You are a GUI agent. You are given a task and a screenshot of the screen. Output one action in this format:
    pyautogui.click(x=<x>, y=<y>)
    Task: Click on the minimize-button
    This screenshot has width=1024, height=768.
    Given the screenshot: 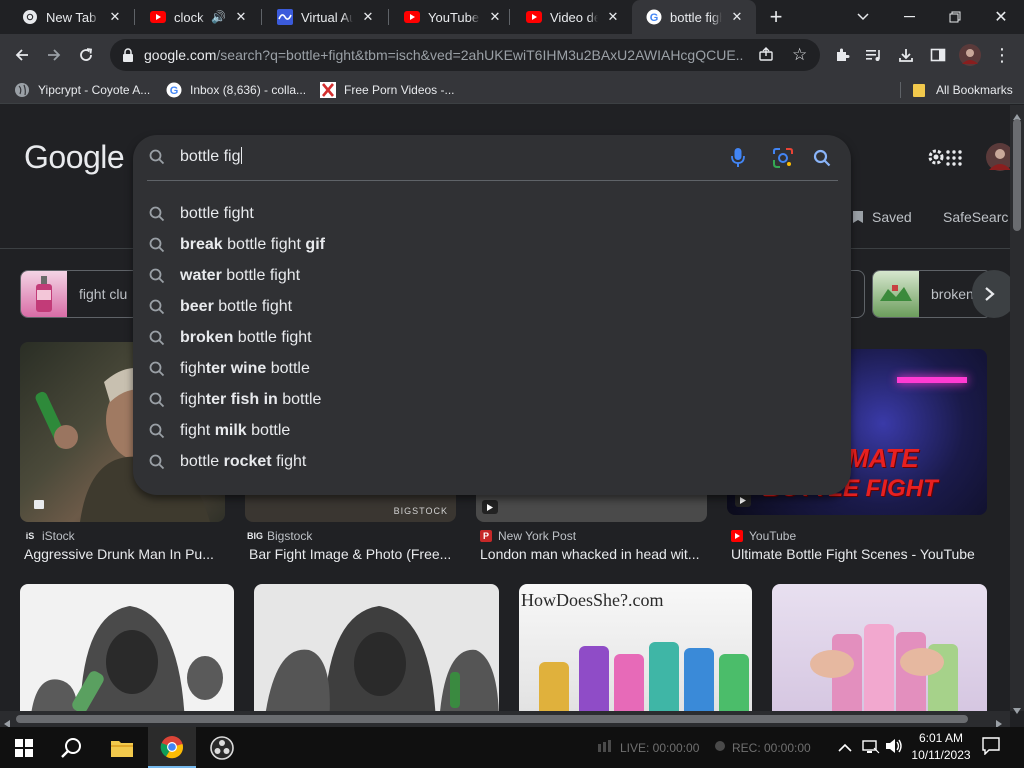 What is the action you would take?
    pyautogui.click(x=909, y=17)
    